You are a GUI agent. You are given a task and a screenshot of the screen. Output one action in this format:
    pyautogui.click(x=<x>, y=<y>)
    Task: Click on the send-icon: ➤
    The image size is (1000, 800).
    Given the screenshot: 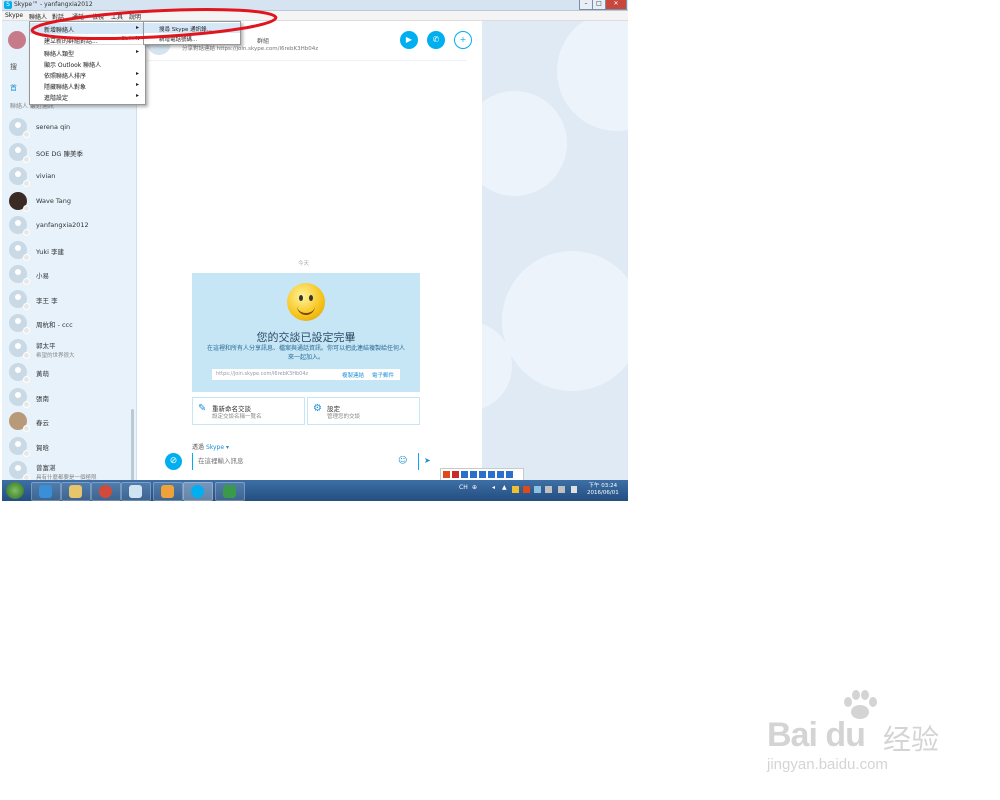 What is the action you would take?
    pyautogui.click(x=427, y=460)
    